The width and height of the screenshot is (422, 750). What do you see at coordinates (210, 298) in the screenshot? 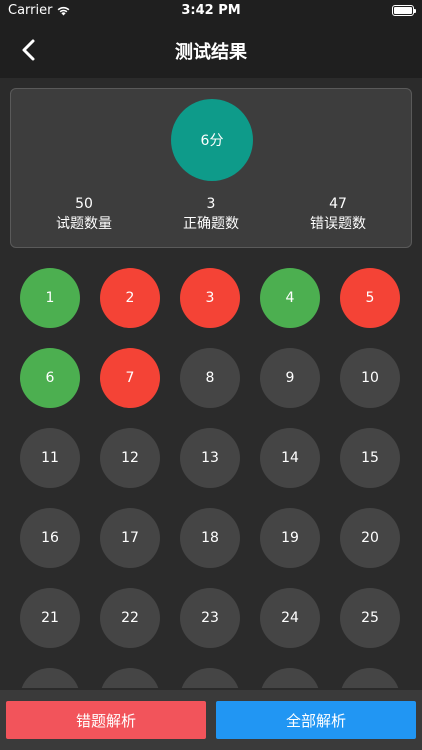
I see `question-cell: 3` at bounding box center [210, 298].